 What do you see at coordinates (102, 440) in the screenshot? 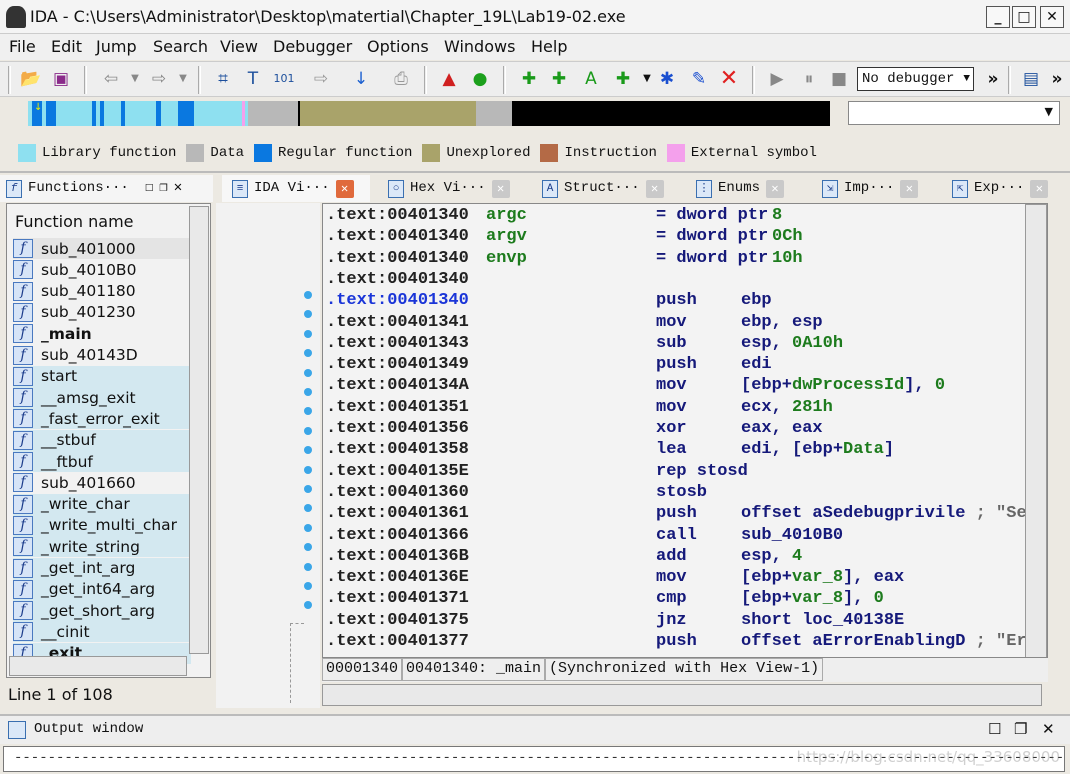
I see `function-item: f __stbuf` at bounding box center [102, 440].